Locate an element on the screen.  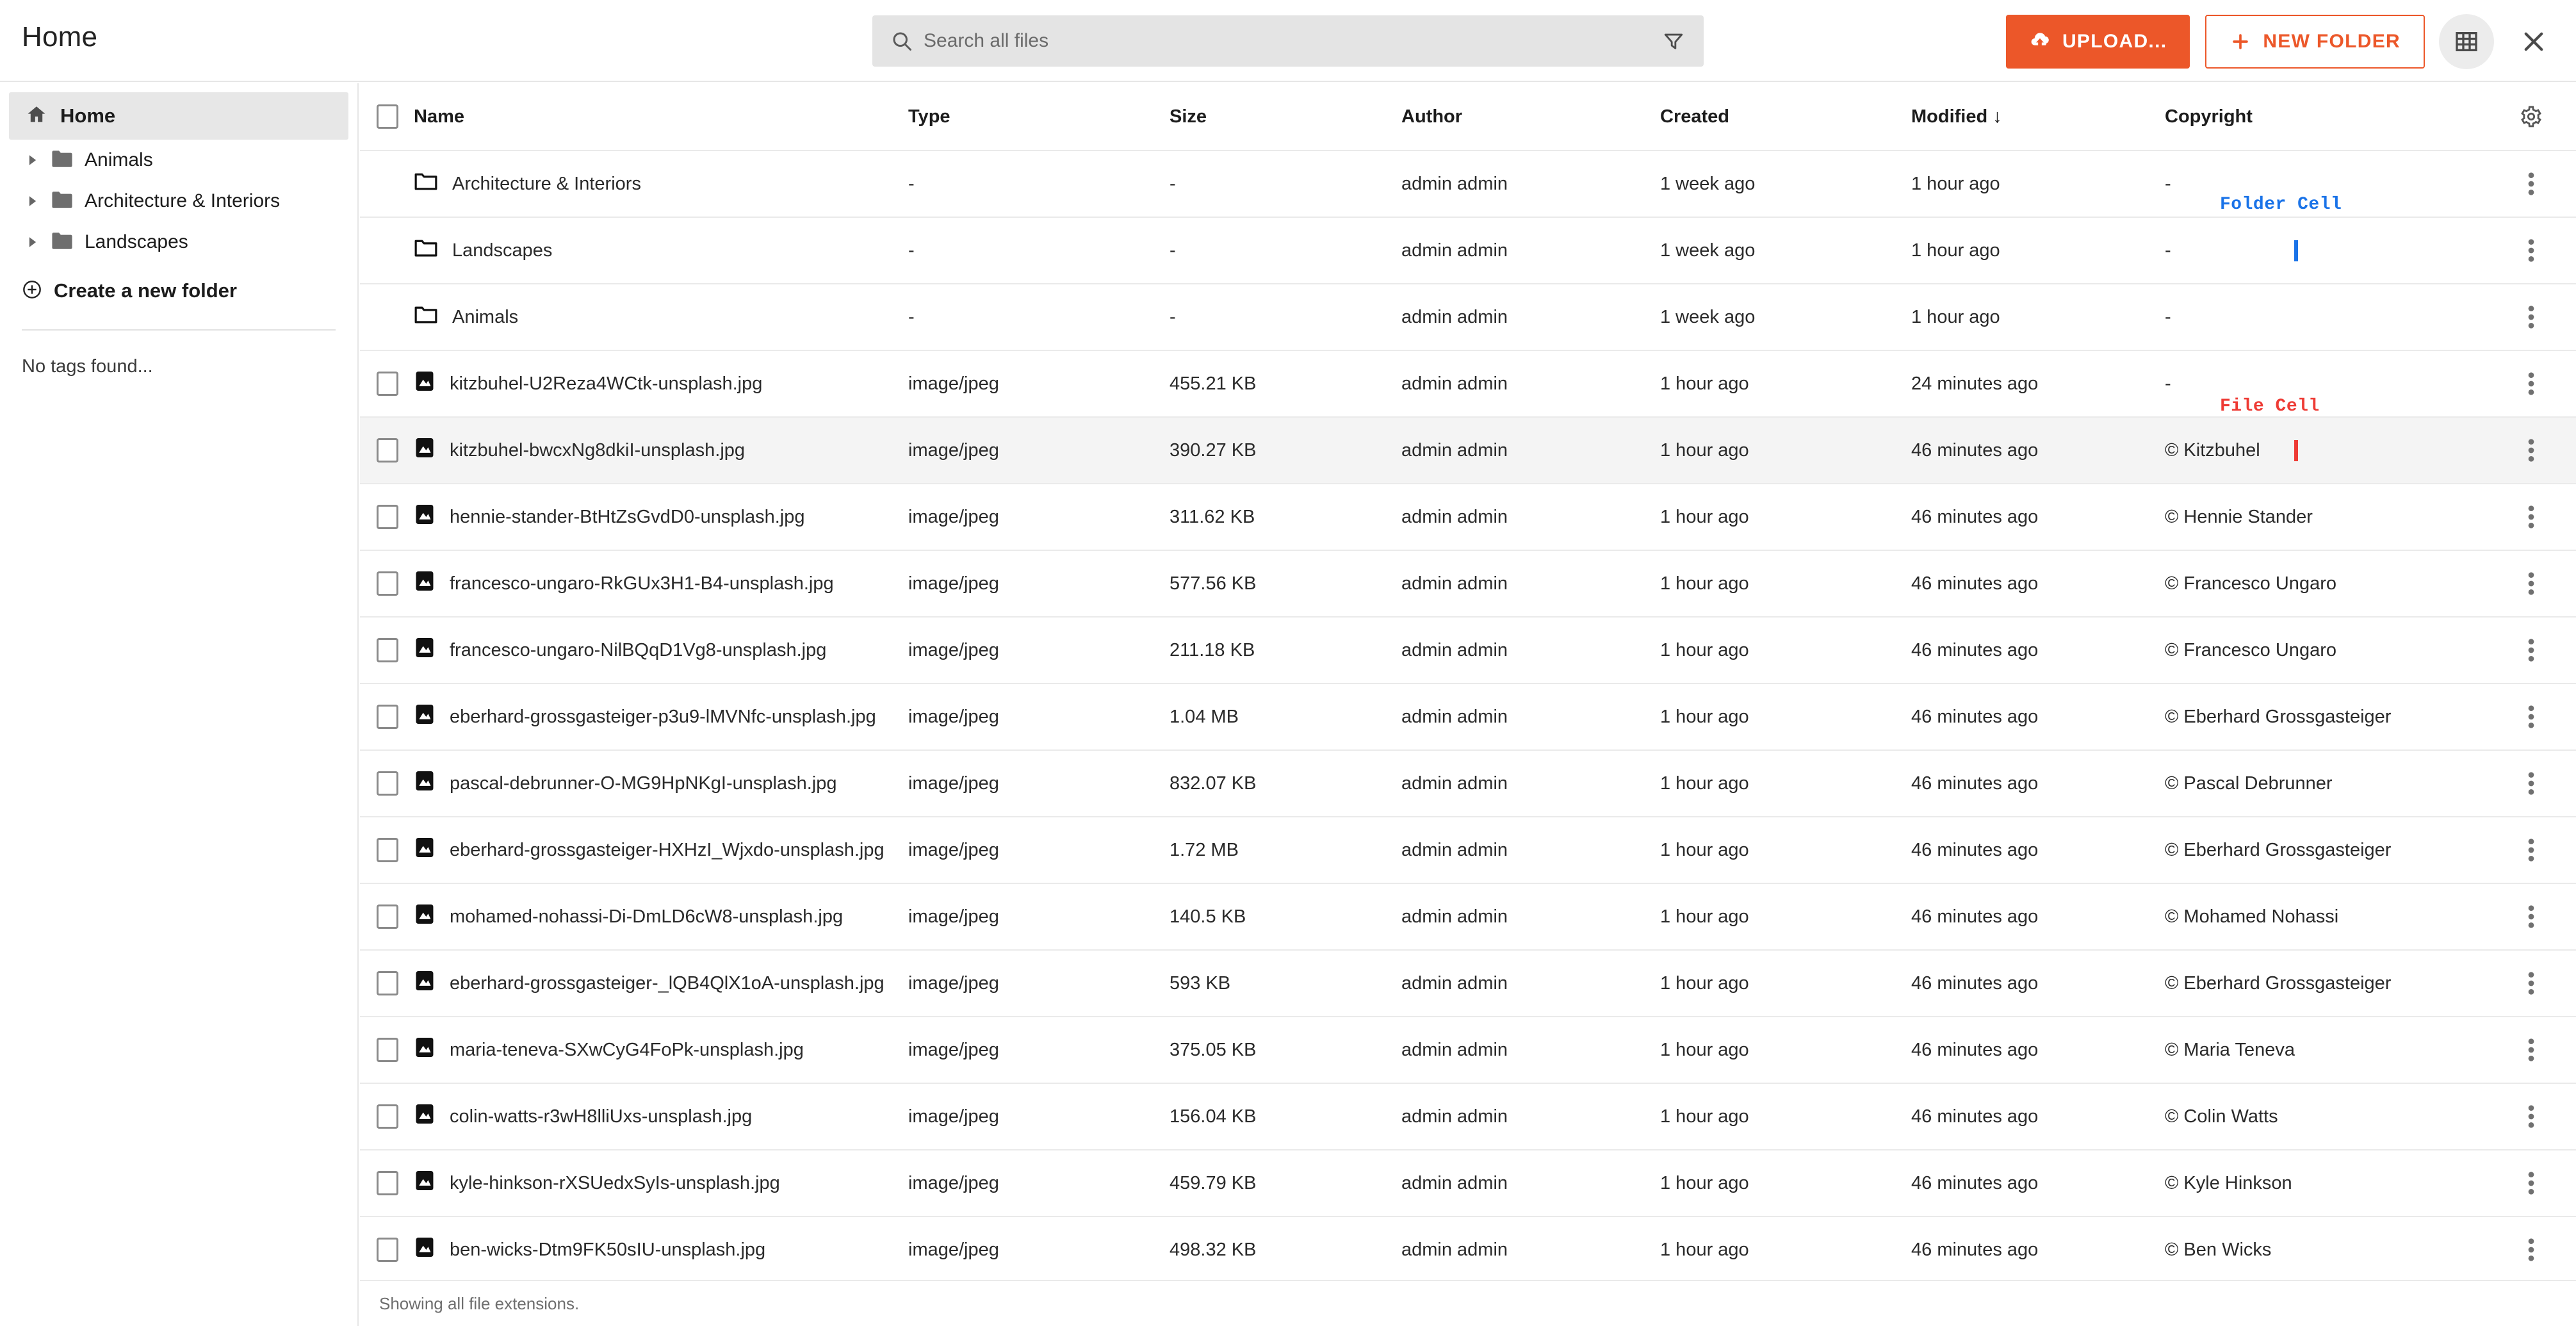
row-name-cell: mohamed-nohassi-Di-DmLD6cW8-unsplash.jpg is located at coordinates (661, 916).